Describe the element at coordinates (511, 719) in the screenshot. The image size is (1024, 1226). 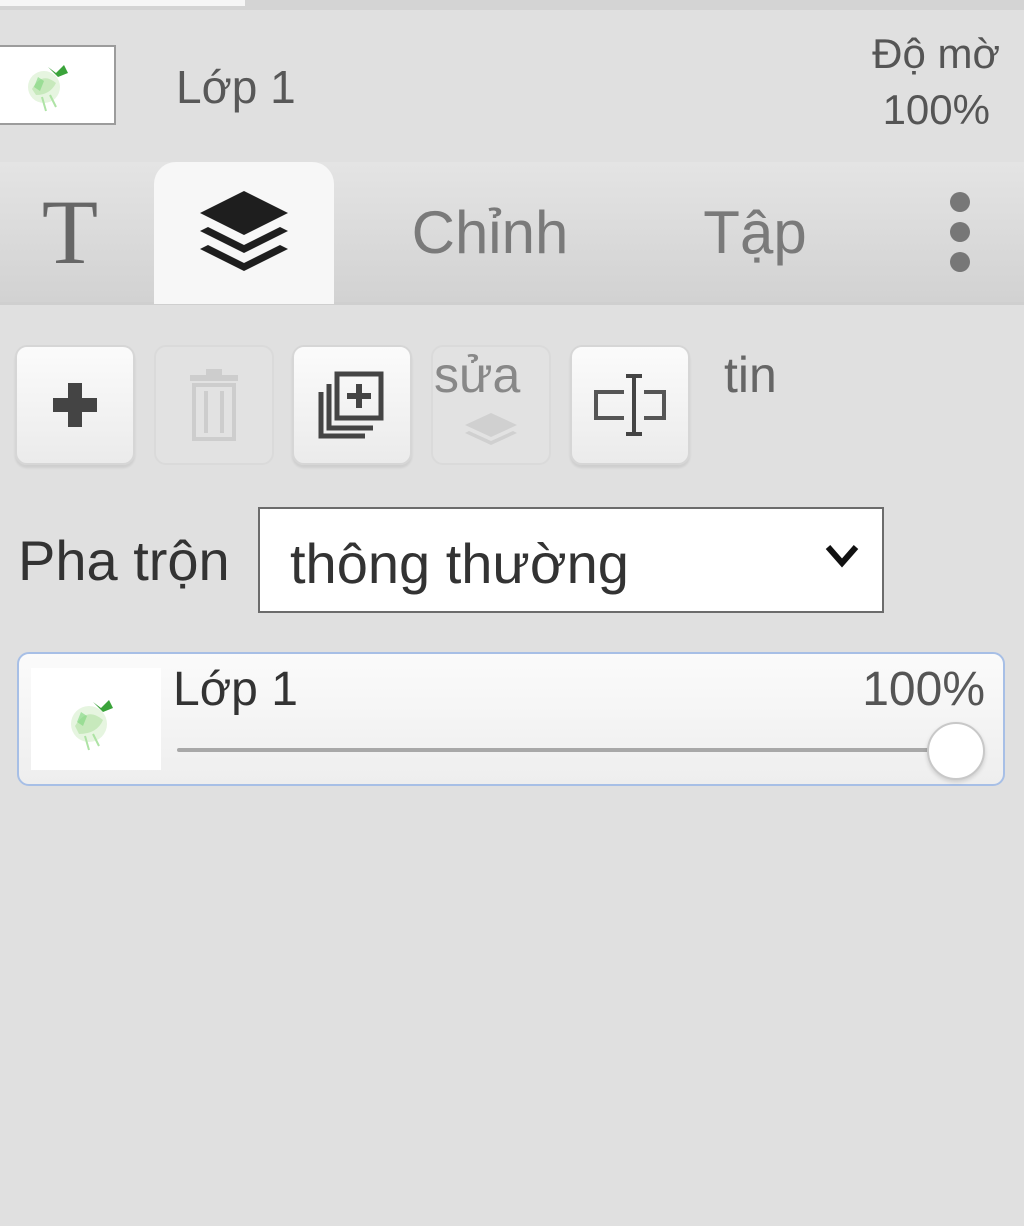
I see `layer-list-item: Lớp 1 100%` at that location.